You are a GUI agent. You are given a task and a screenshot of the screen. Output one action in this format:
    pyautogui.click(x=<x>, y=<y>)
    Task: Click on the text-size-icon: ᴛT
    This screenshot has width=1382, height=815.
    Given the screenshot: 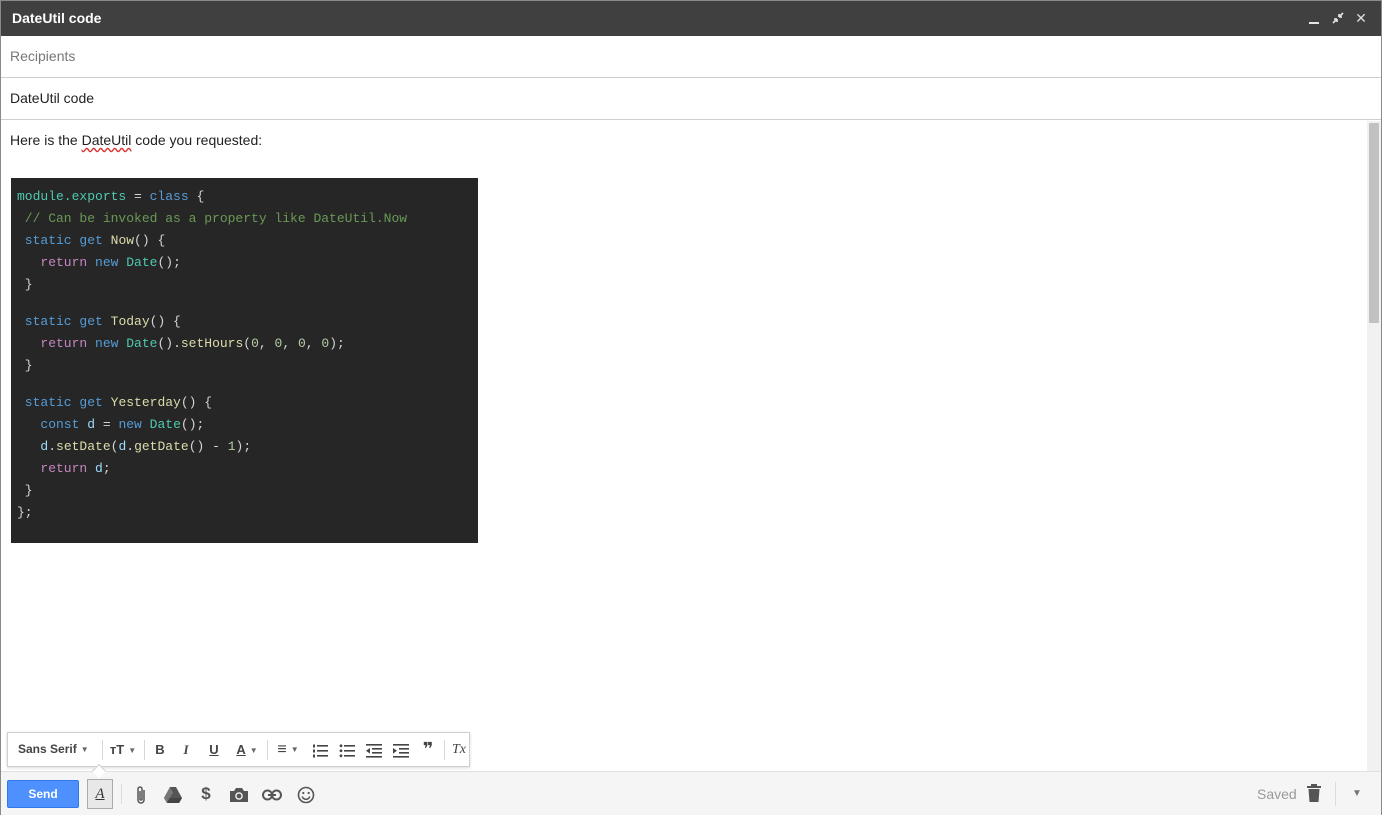 What is the action you would take?
    pyautogui.click(x=117, y=749)
    